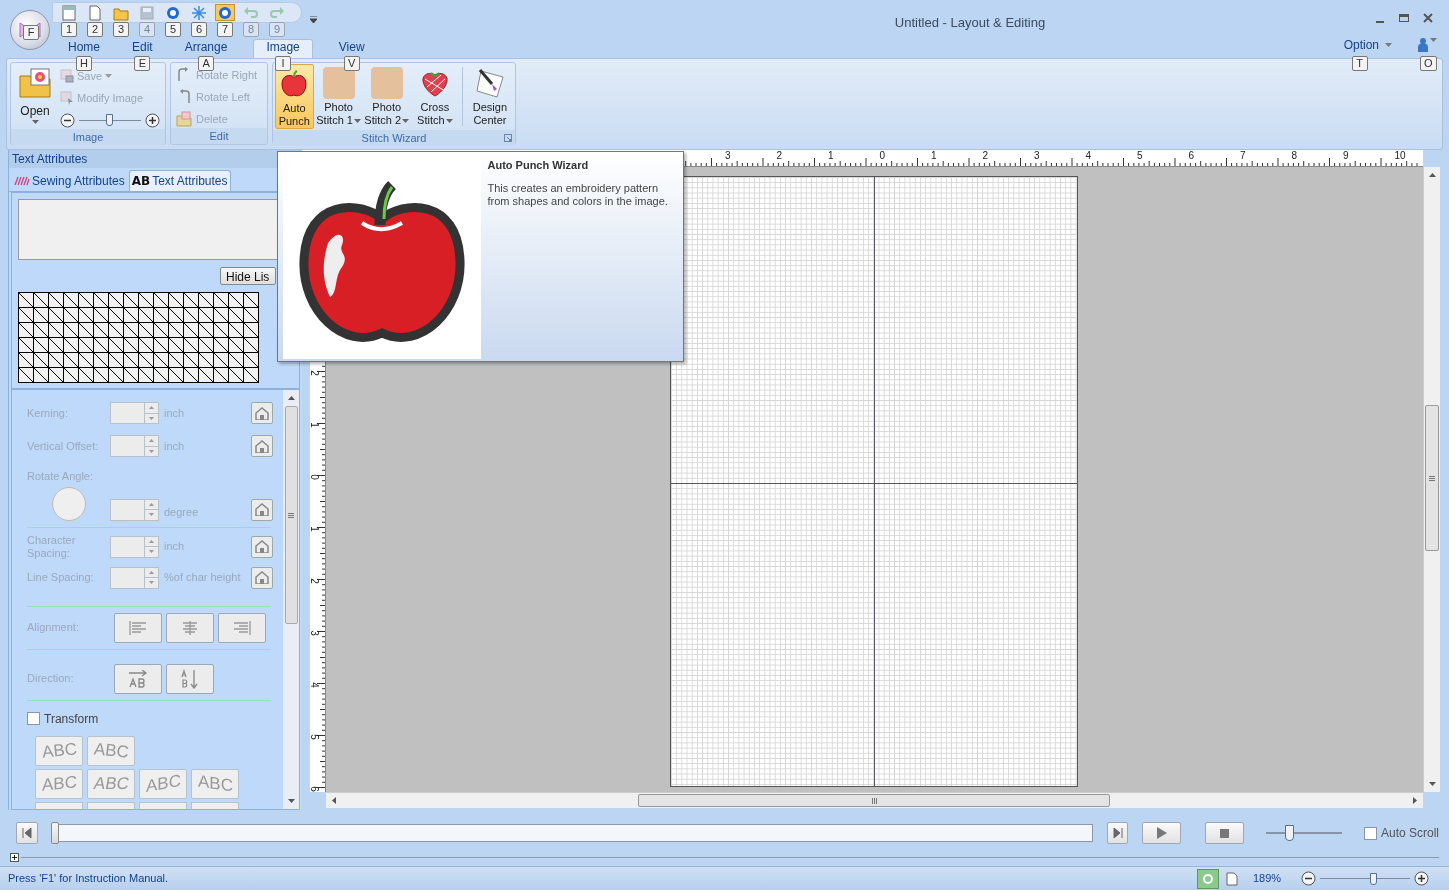  What do you see at coordinates (202, 578) in the screenshot?
I see `unit-label: %of char height` at bounding box center [202, 578].